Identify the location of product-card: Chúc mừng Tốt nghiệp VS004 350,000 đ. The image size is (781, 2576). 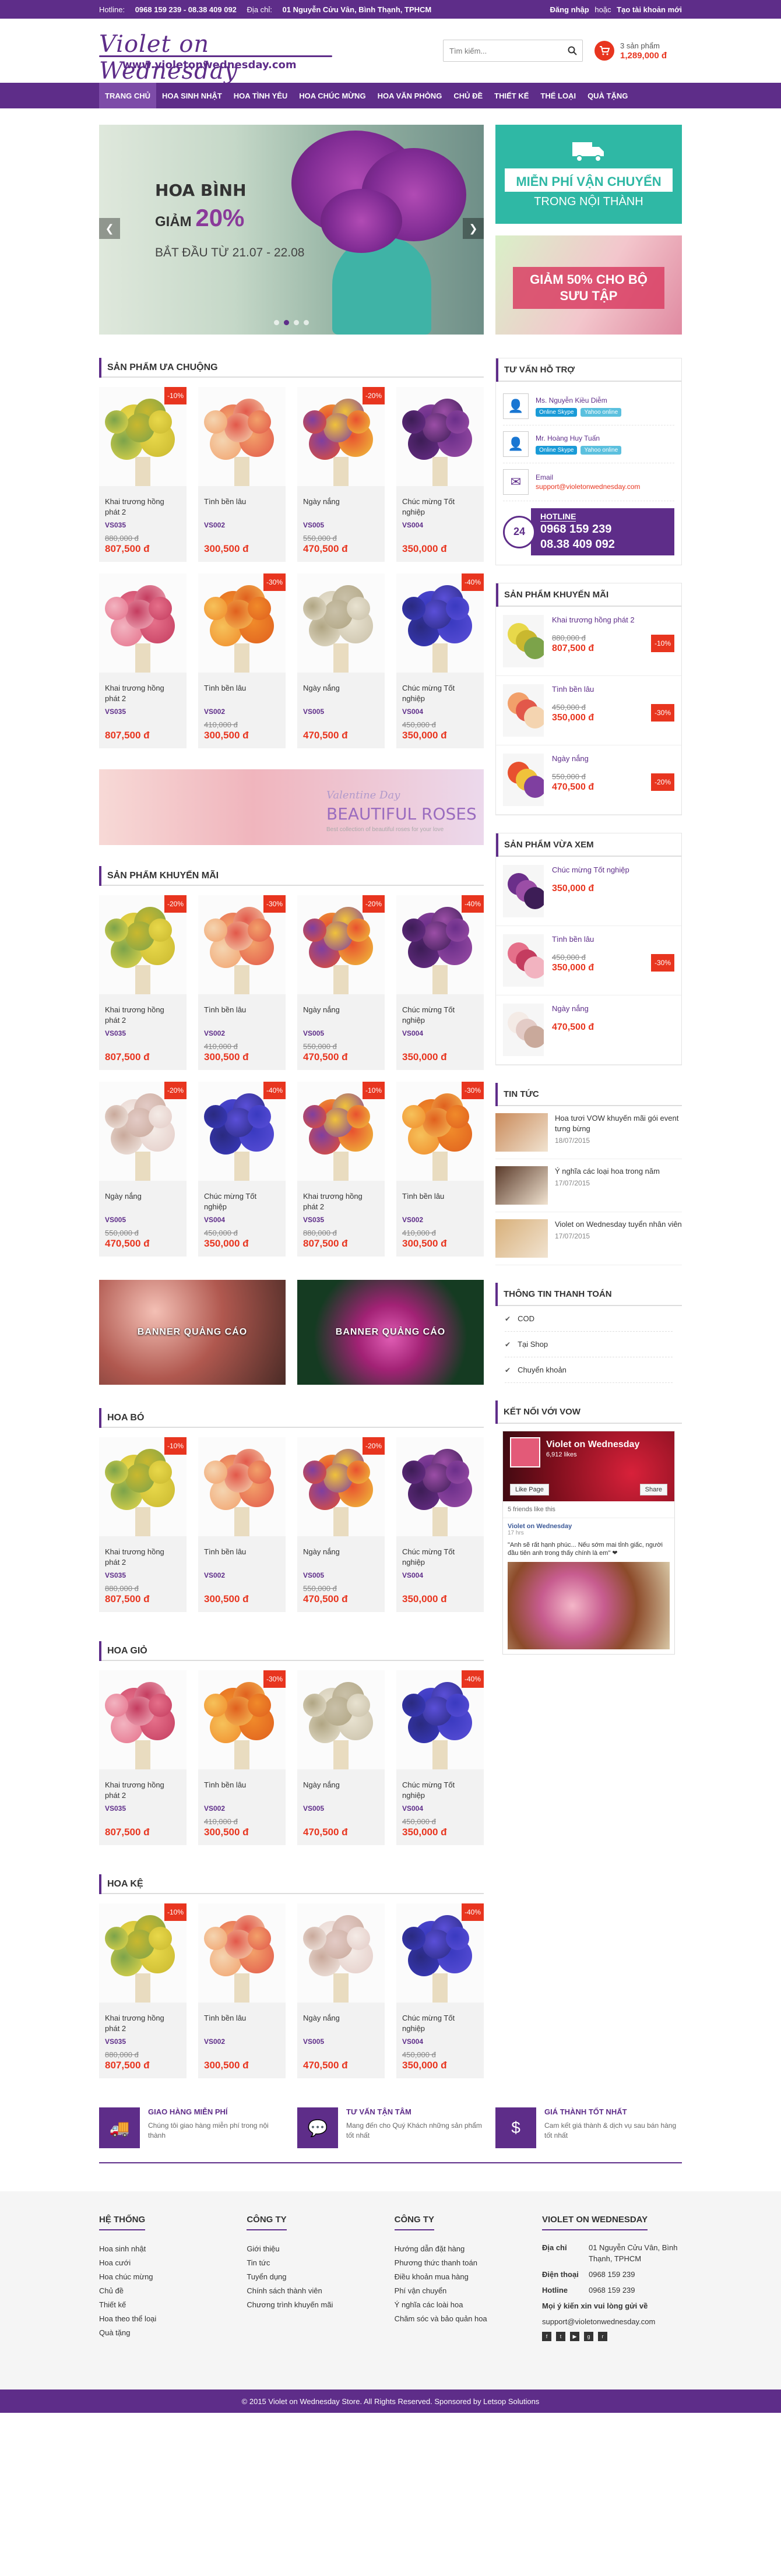
(440, 475).